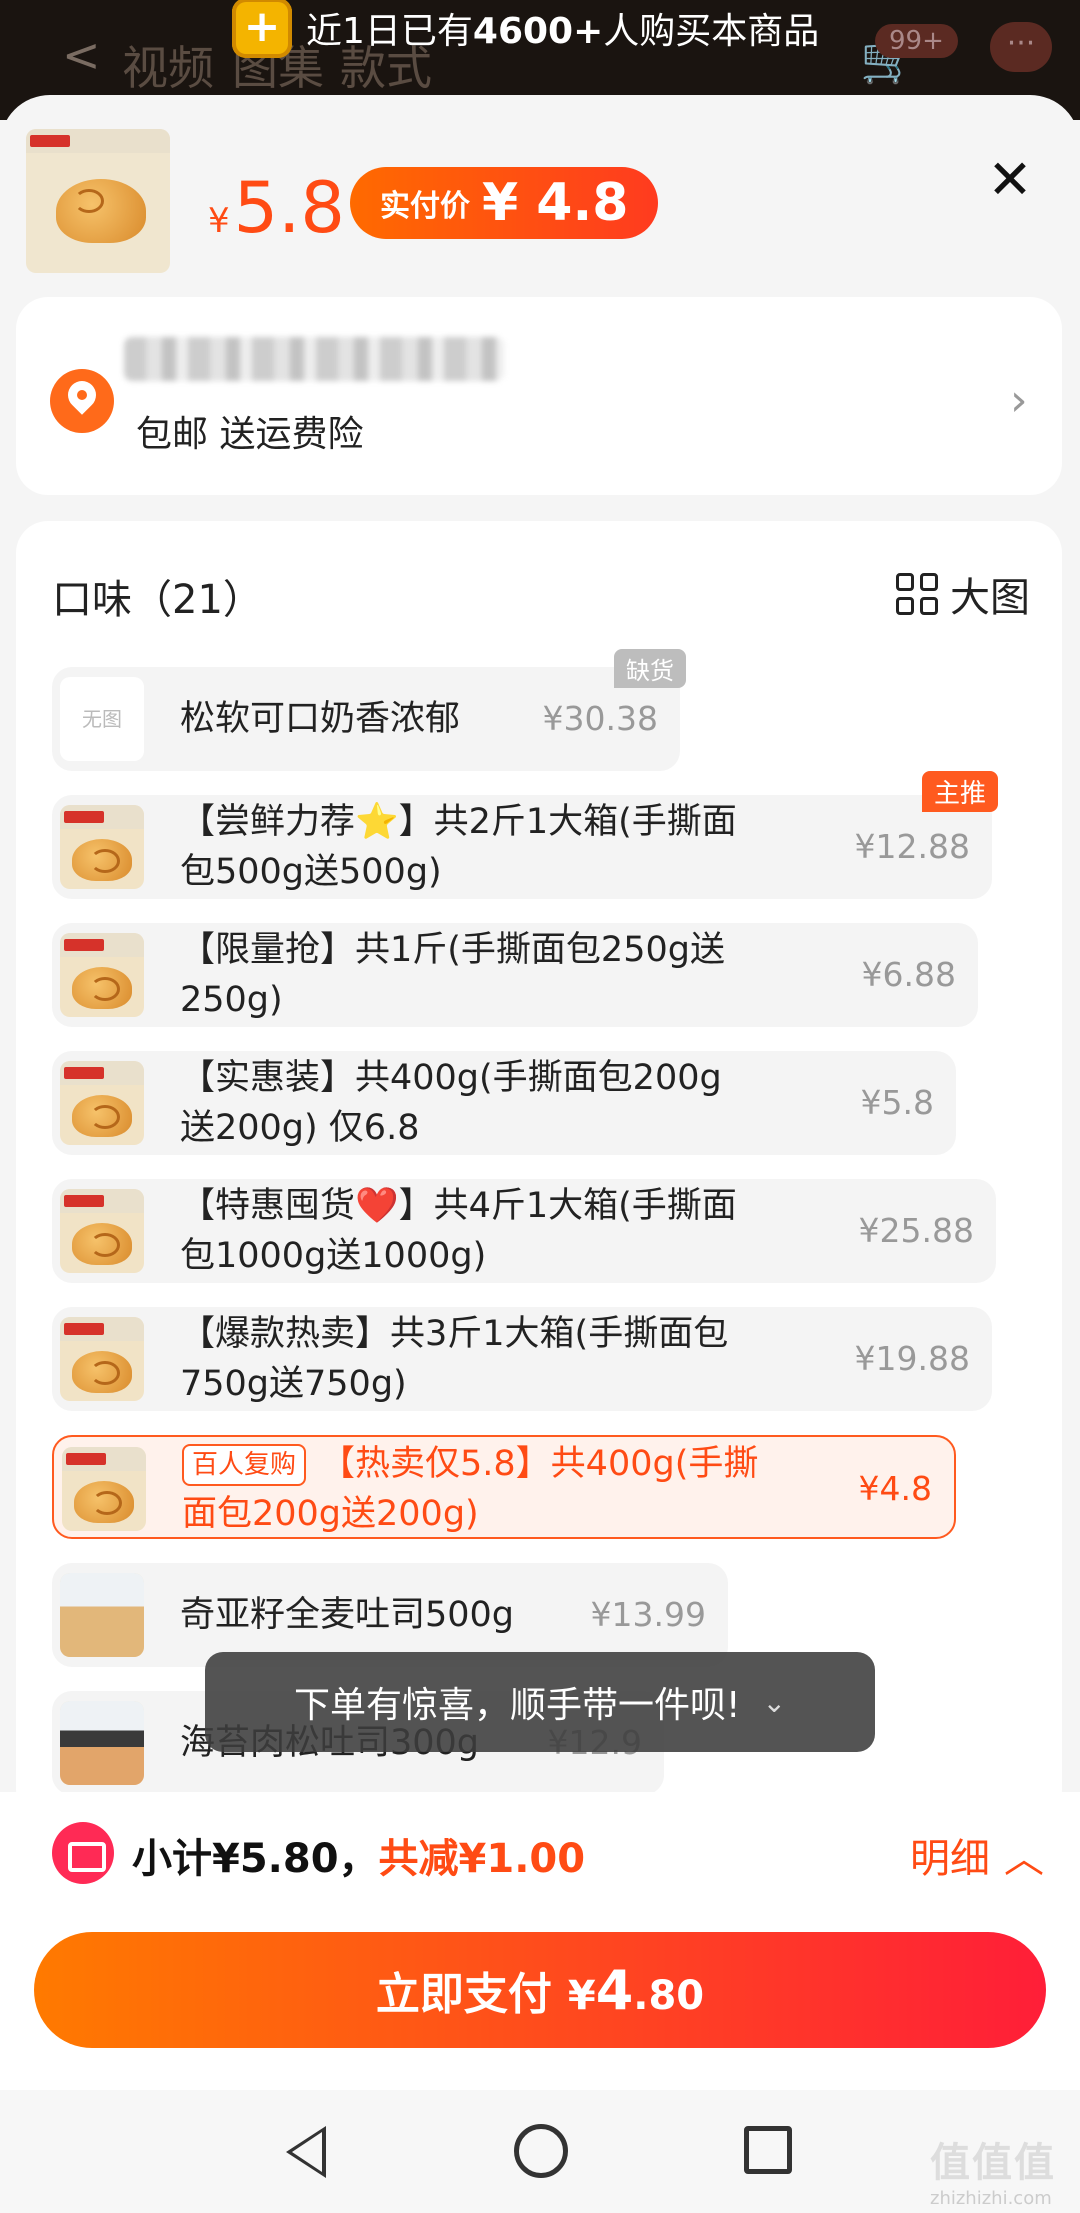  Describe the element at coordinates (262, 29) in the screenshot. I see `plus-icon: +` at that location.